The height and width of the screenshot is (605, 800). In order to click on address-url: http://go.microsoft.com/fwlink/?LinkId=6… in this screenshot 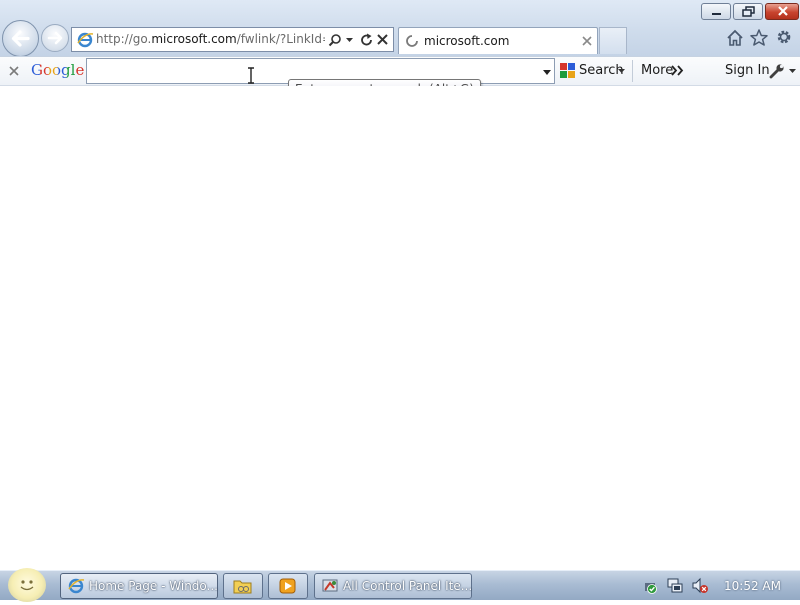, I will do `click(210, 39)`.